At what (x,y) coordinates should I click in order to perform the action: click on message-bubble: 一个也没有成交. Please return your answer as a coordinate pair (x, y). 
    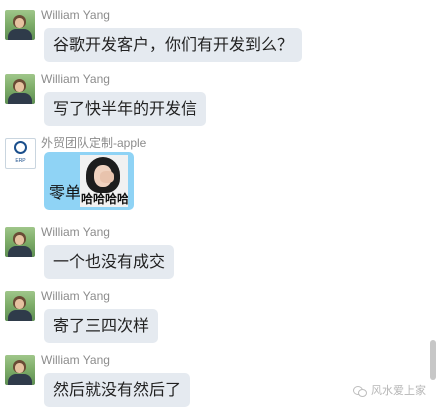
    Looking at the image, I should click on (109, 262).